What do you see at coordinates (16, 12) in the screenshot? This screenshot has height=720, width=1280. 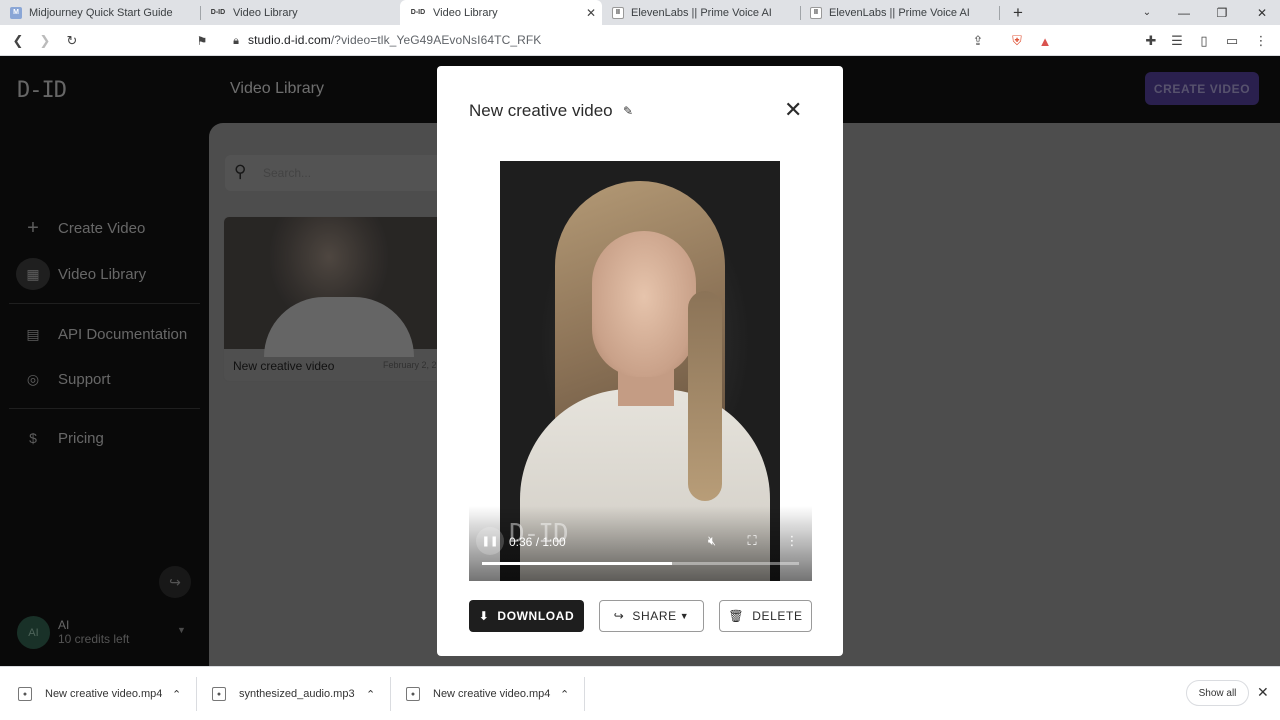 I see `midjourney-favicon-icon: M` at bounding box center [16, 12].